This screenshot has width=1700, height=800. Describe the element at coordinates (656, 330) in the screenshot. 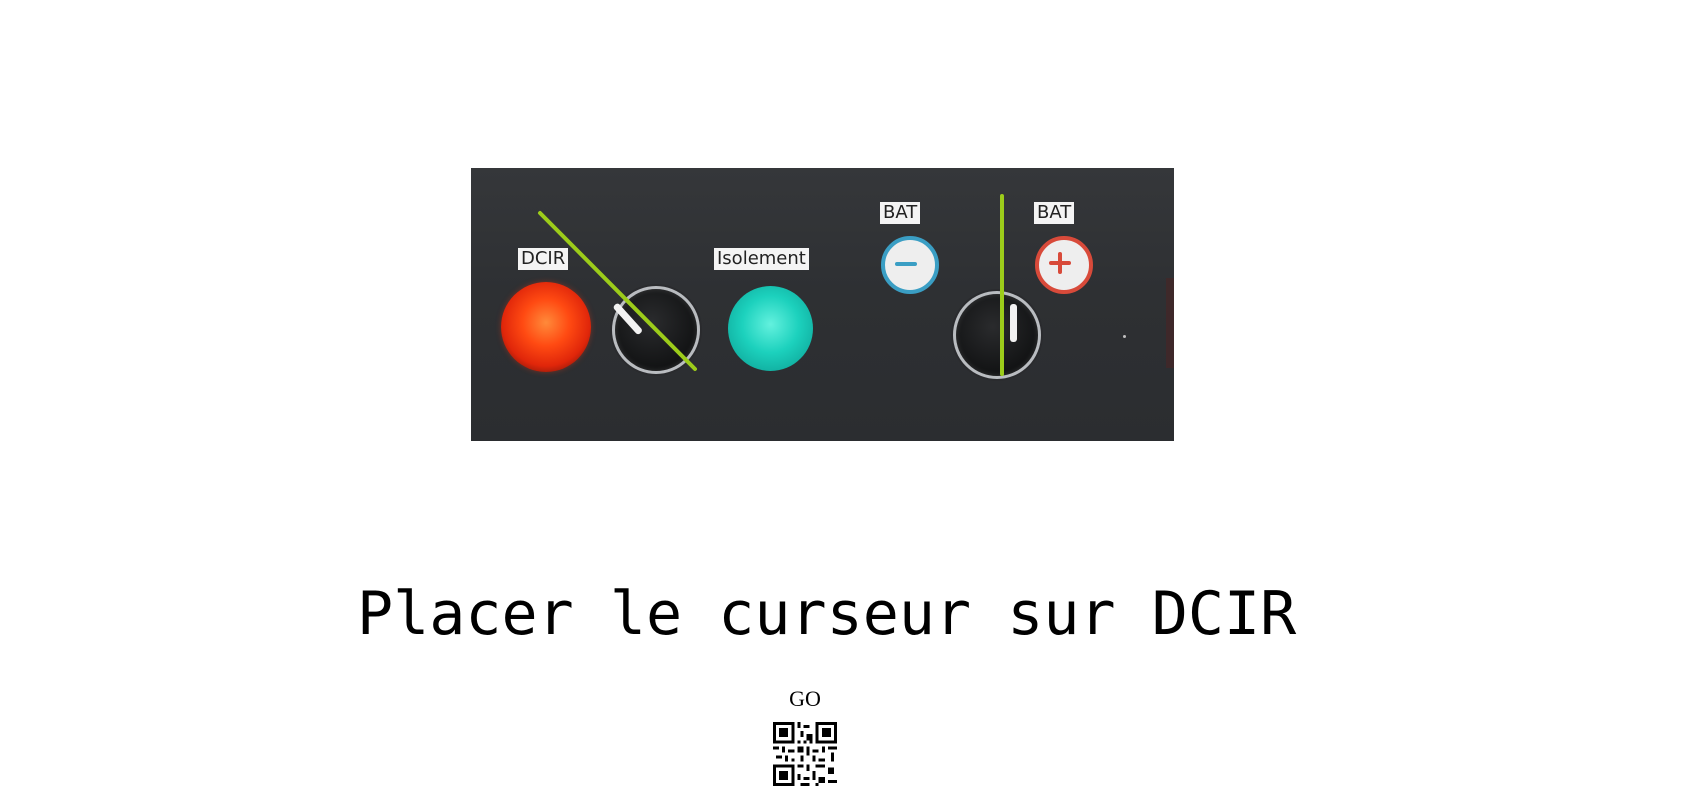

I see `dcir-isolement-selector-switch` at that location.